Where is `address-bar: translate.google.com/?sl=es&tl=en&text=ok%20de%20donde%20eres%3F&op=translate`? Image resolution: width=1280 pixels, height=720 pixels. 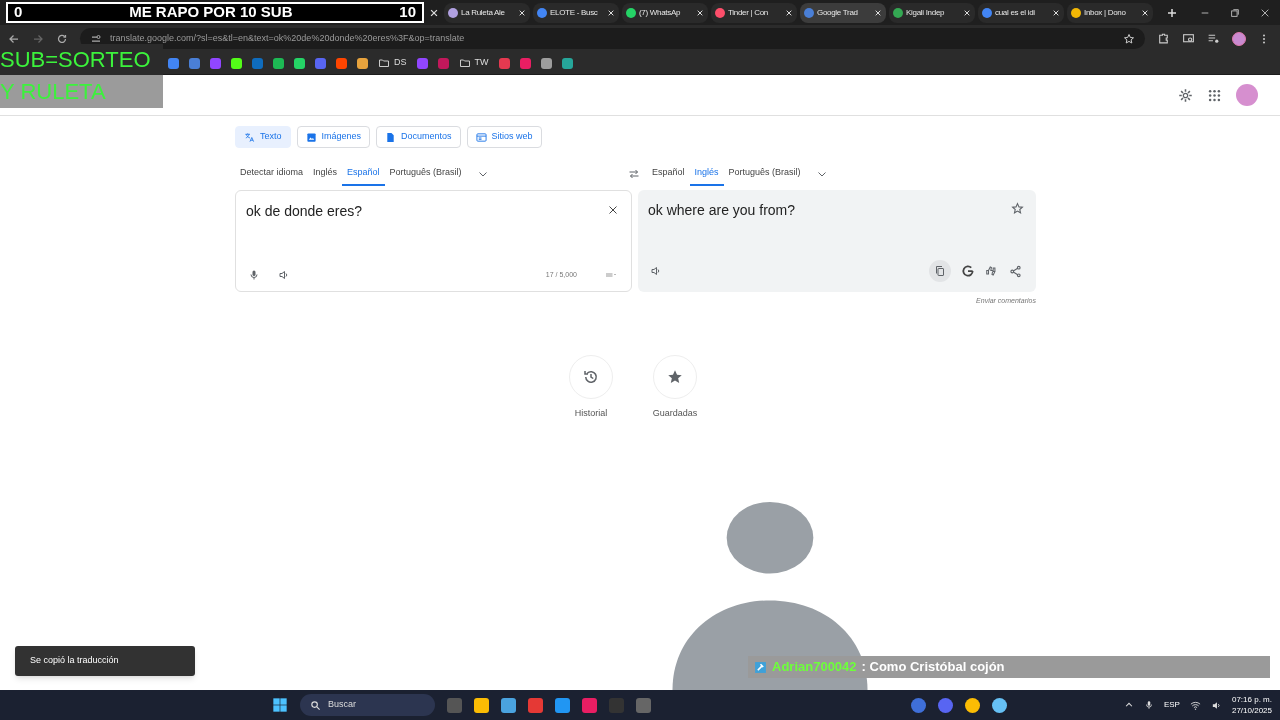
address-bar: translate.google.com/?sl=es&tl=en&text=ok%20de%20donde%20eres%3F&op=translate is located at coordinates (612, 38).